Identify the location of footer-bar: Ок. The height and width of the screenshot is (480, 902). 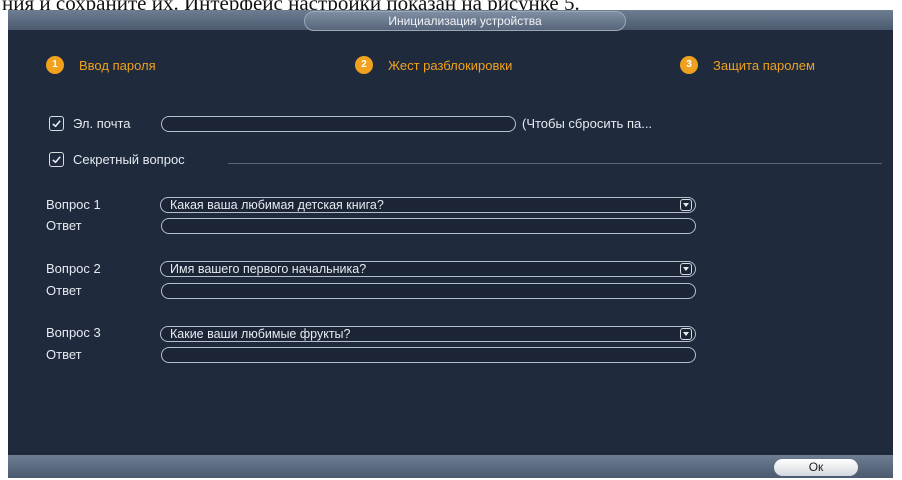
(450, 466).